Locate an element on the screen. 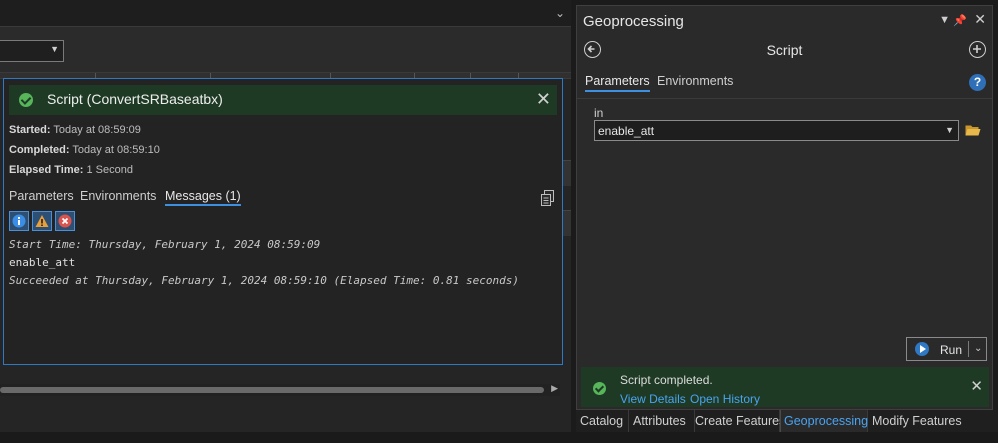  scroll-right-icon: ▶ is located at coordinates (554, 388).